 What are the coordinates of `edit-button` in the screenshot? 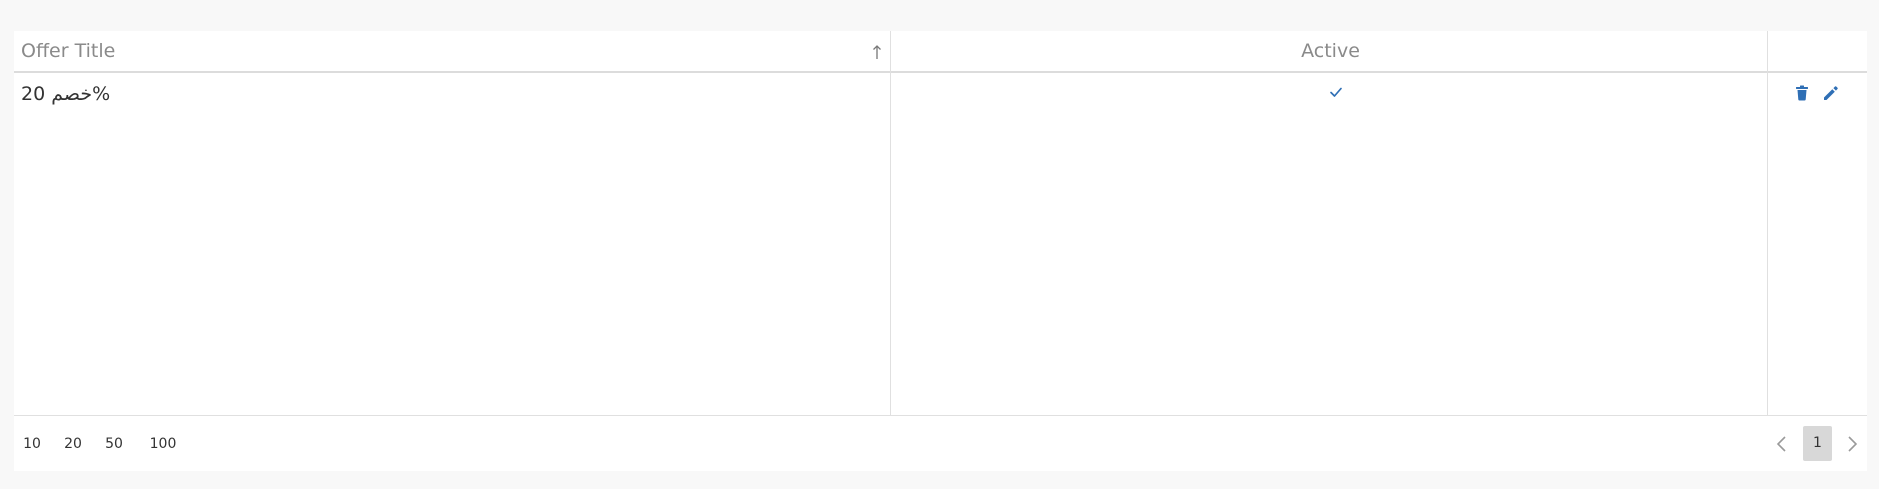 It's located at (1831, 93).